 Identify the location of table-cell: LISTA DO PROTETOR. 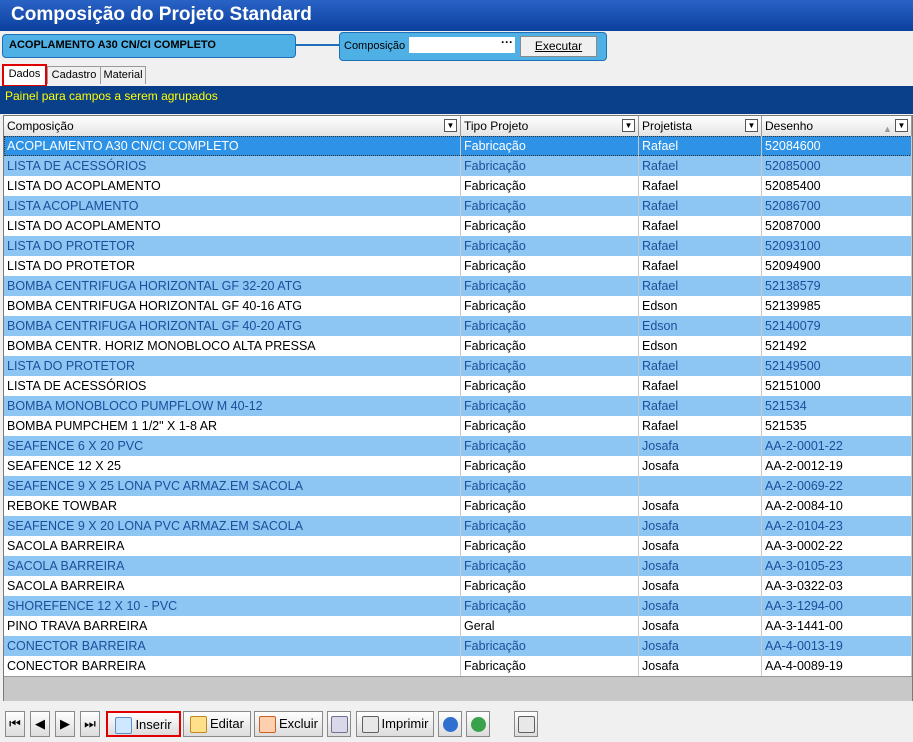
(232, 266).